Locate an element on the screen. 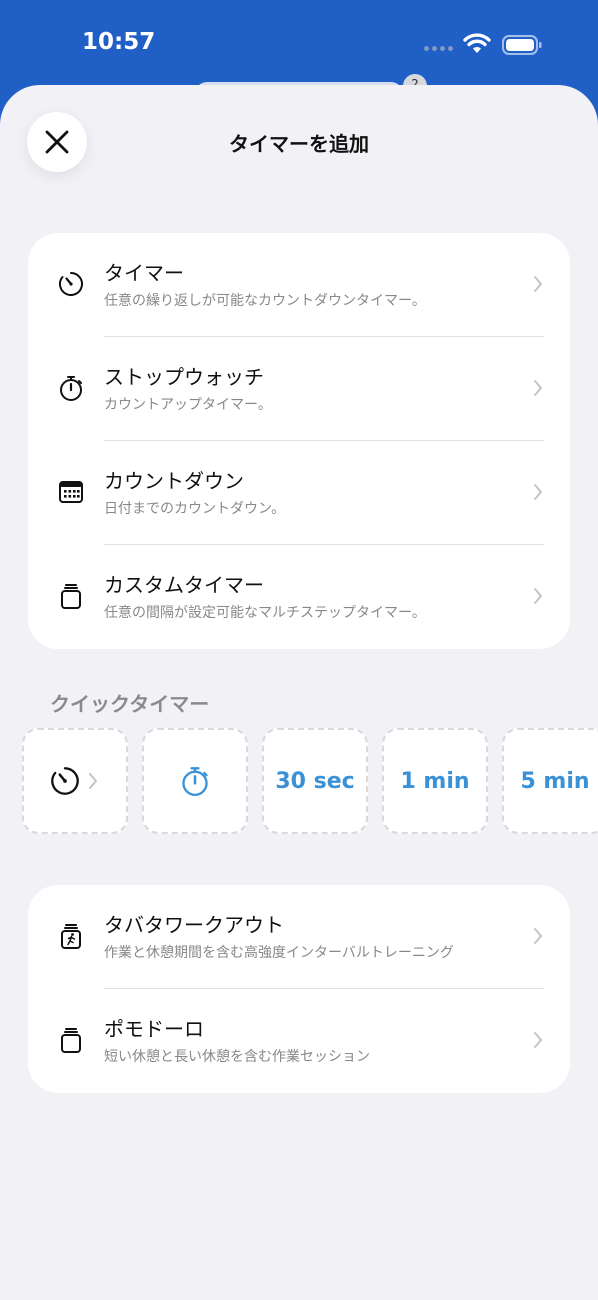 Image resolution: width=598 pixels, height=1300 pixels. item-title: タバタワークアウト is located at coordinates (194, 925).